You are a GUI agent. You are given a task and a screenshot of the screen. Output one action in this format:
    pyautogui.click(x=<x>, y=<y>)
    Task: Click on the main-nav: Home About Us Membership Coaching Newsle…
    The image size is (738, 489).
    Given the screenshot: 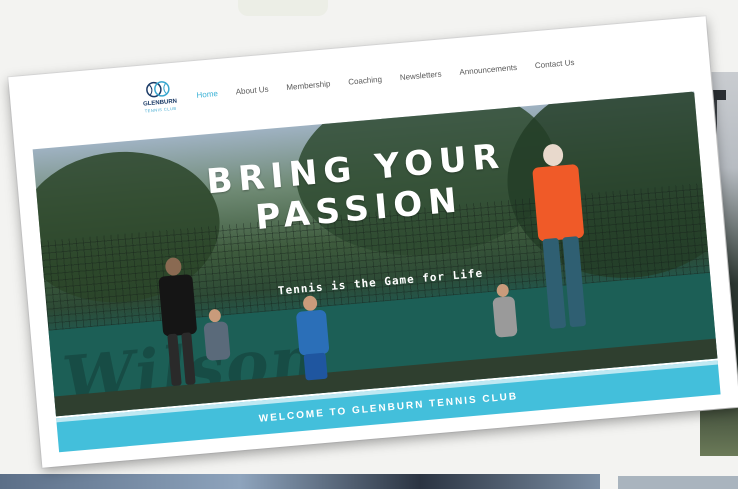 What is the action you would take?
    pyautogui.click(x=385, y=79)
    